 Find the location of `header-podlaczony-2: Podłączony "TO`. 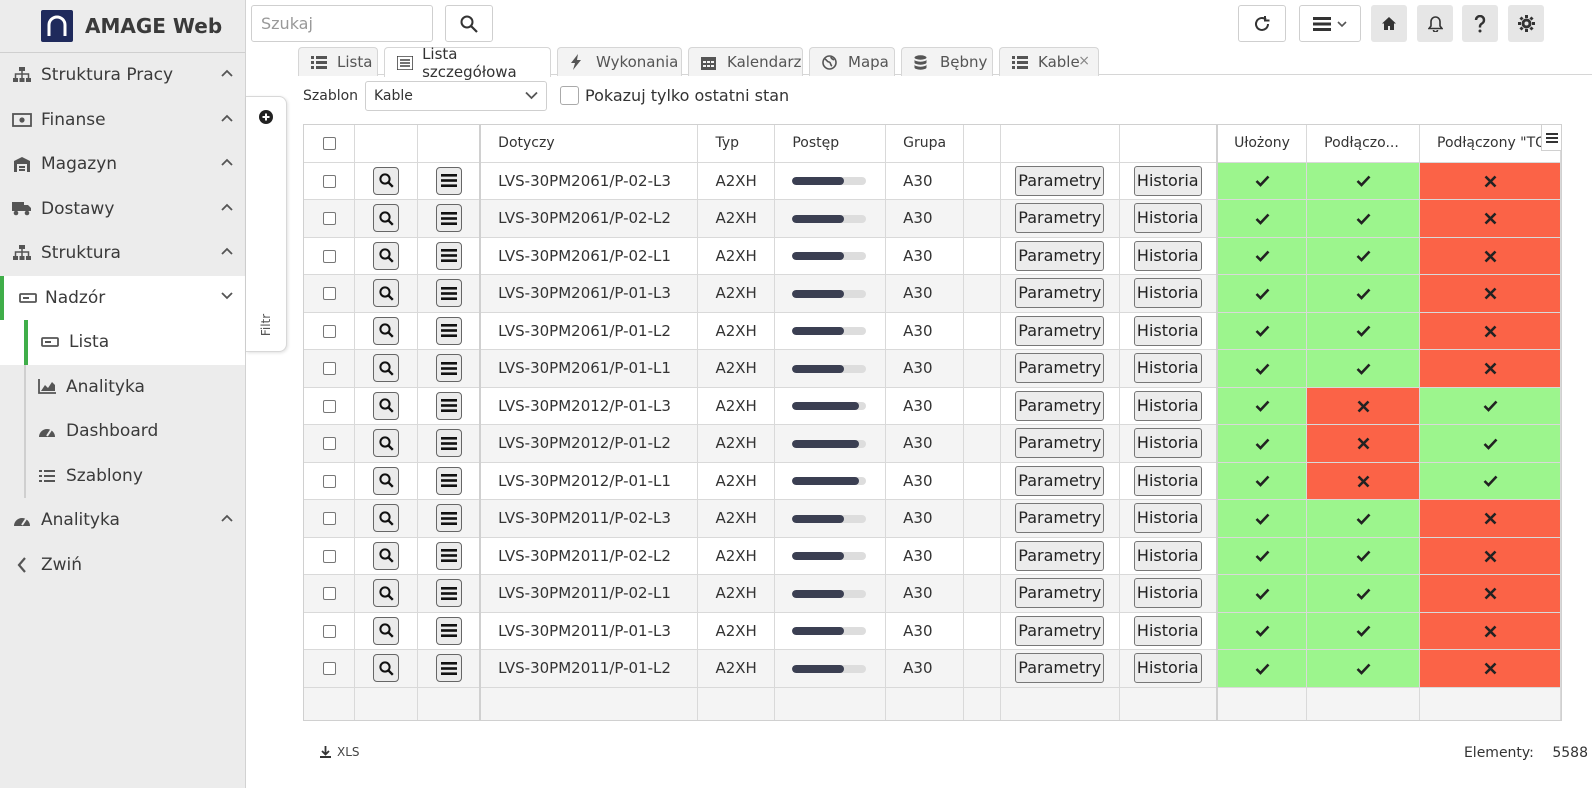

header-podlaczony-2: Podłączony "TO is located at coordinates (1490, 144).